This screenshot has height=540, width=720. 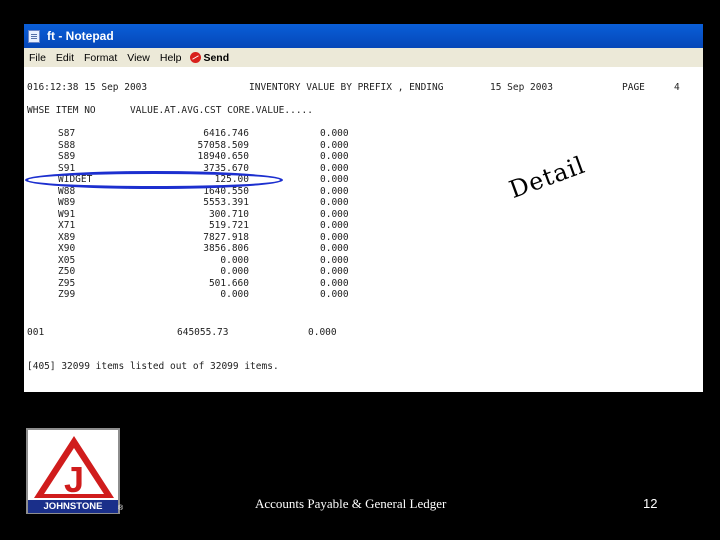 I want to click on title-bar: ft - Notepad, so click(x=363, y=36).